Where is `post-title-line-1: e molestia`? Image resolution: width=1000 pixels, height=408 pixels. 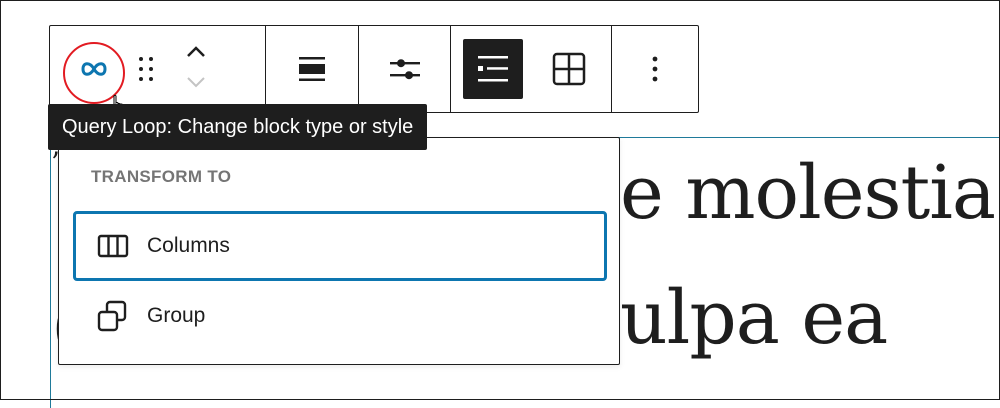 post-title-line-1: e molestia is located at coordinates (808, 193).